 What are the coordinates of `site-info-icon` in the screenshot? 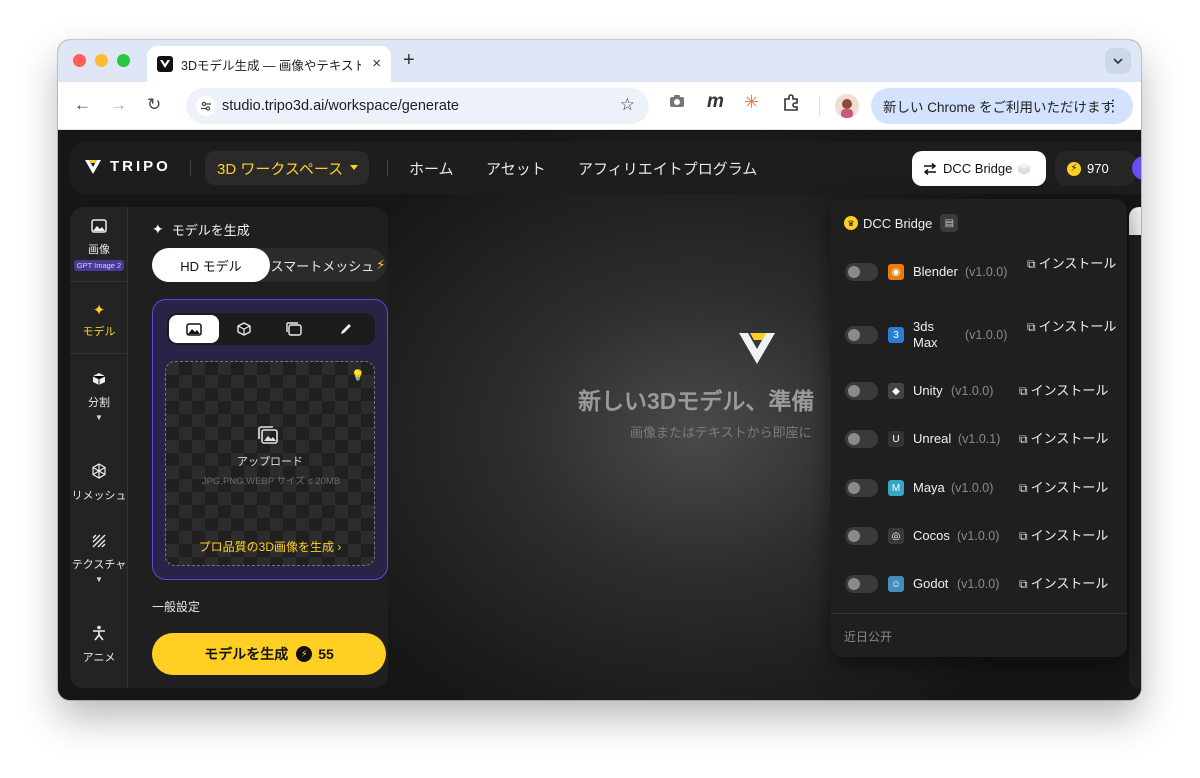 It's located at (206, 106).